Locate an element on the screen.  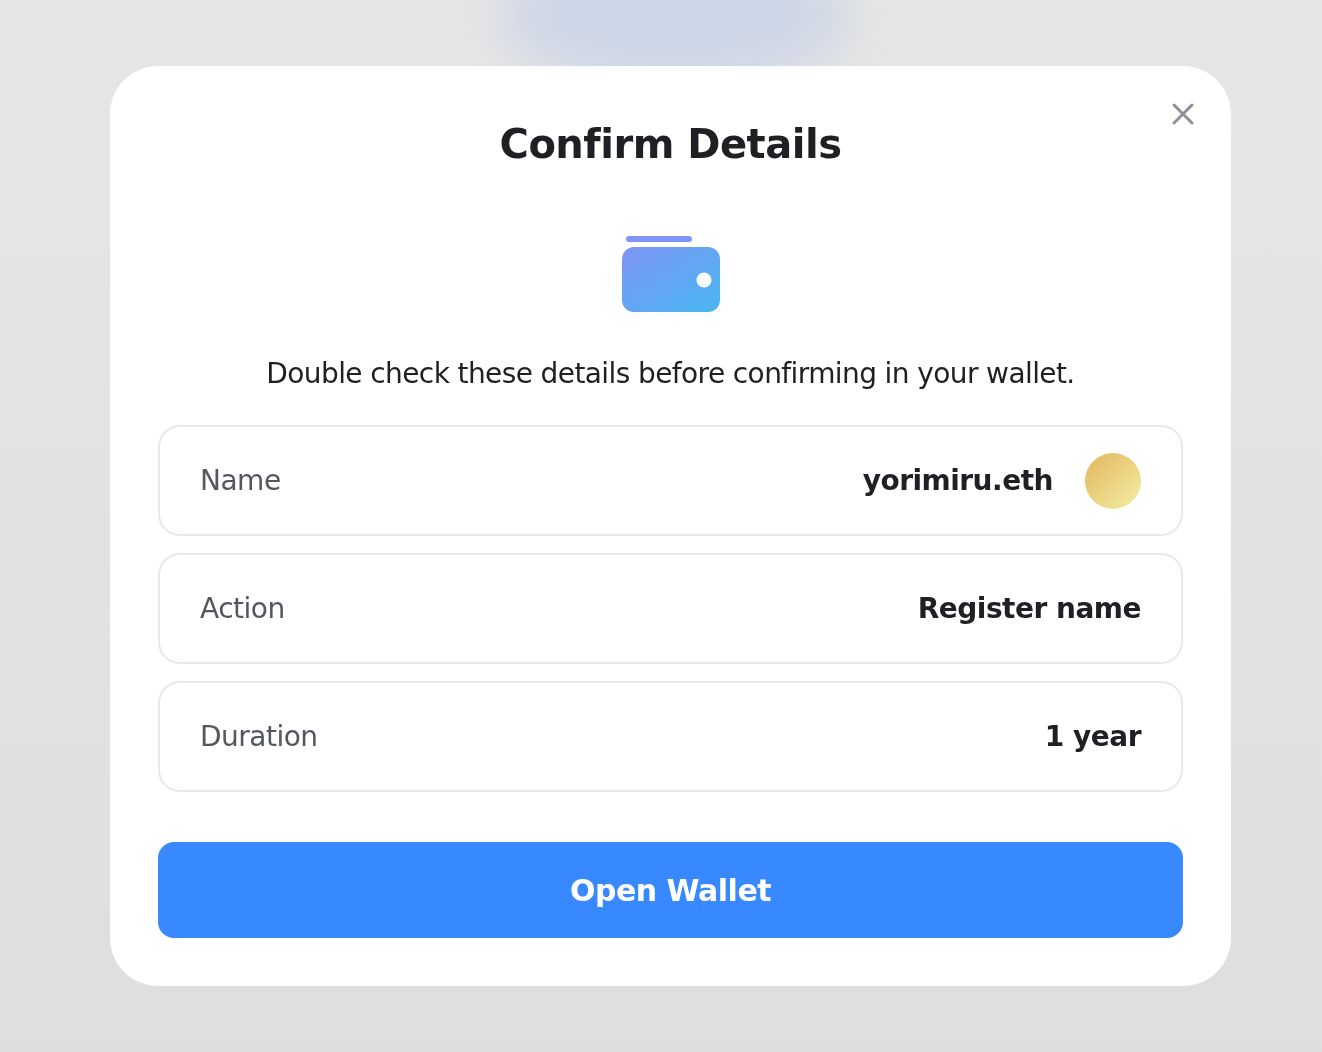
wallet-icon is located at coordinates (670, 274).